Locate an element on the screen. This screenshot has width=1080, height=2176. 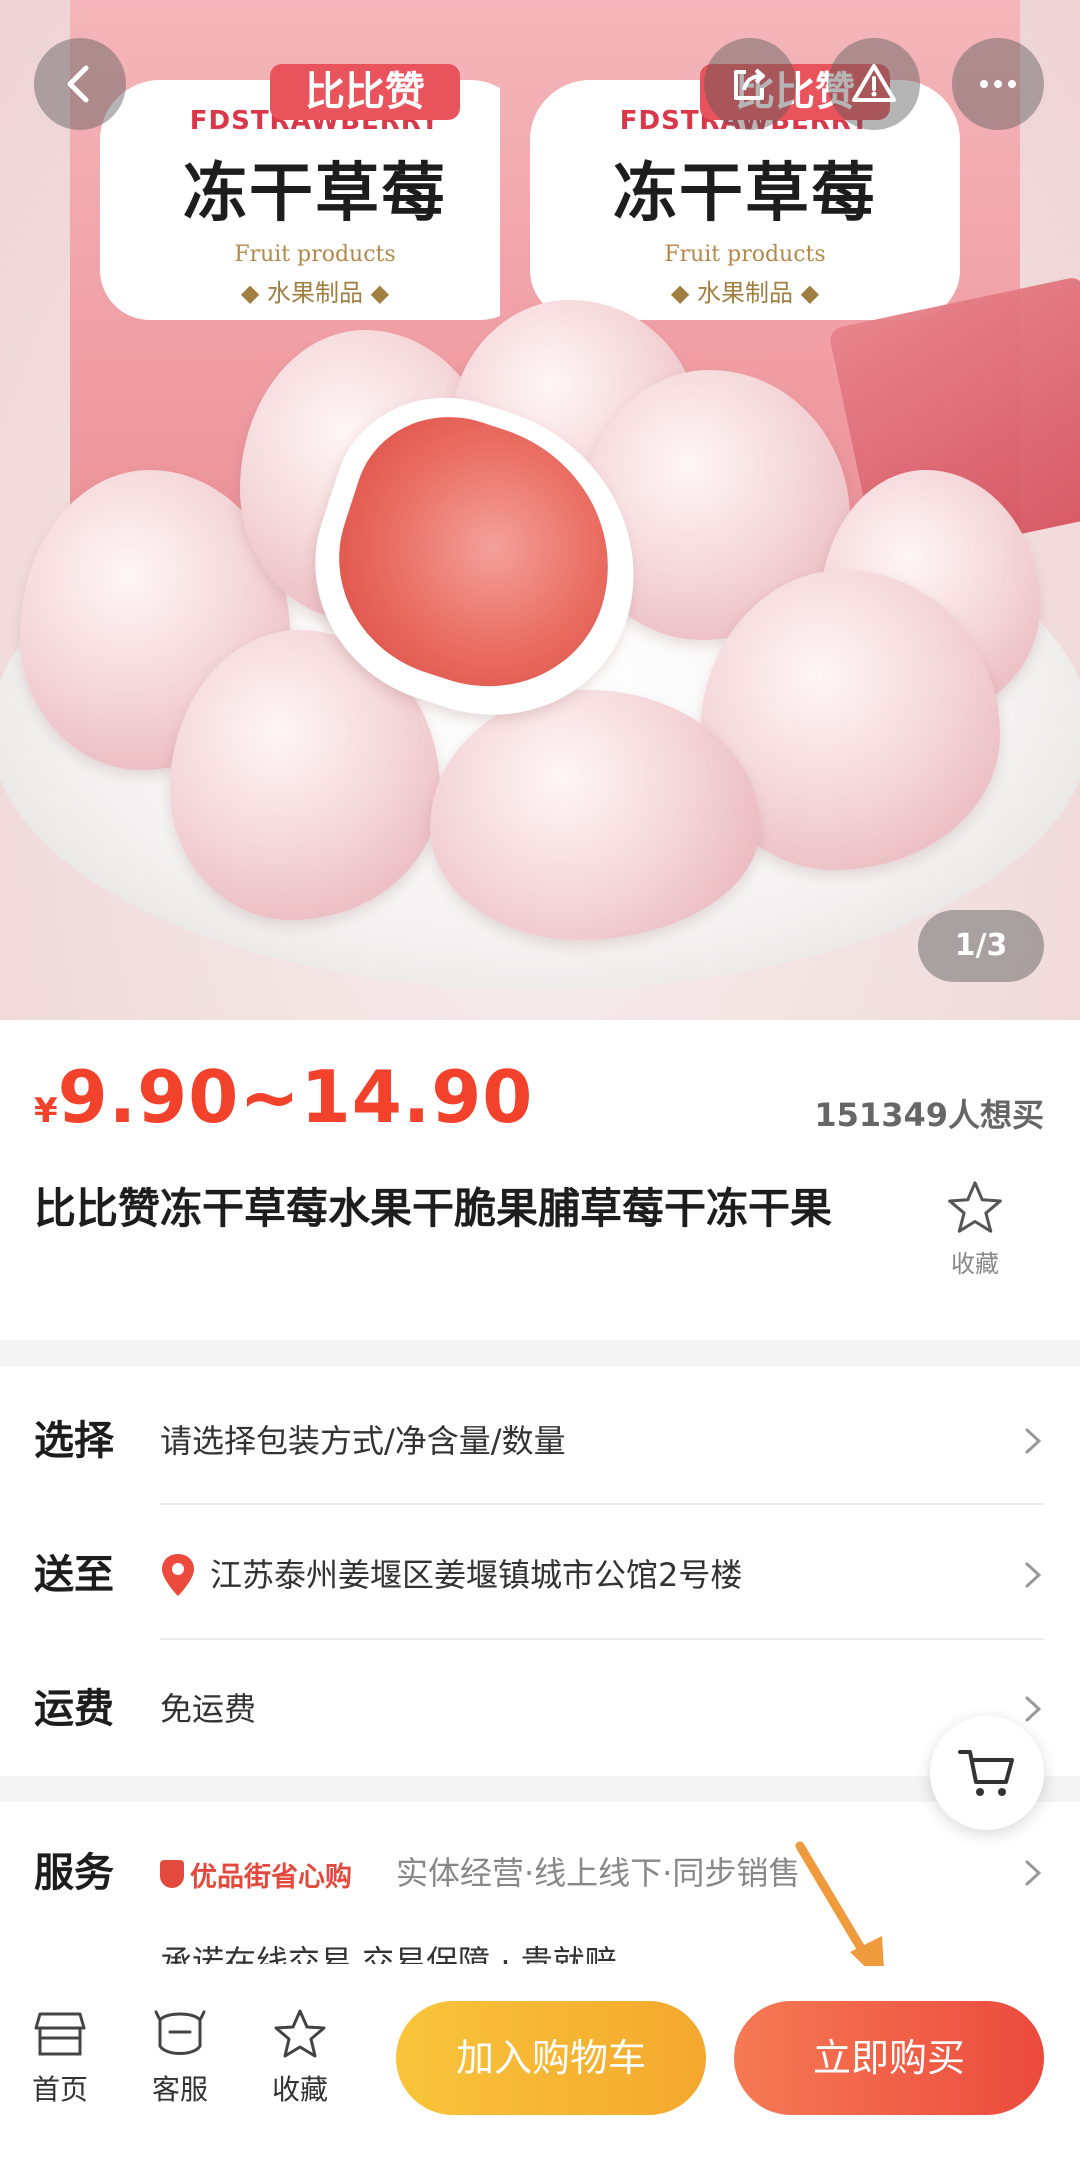
favorite-button: 收藏 is located at coordinates (975, 1228).